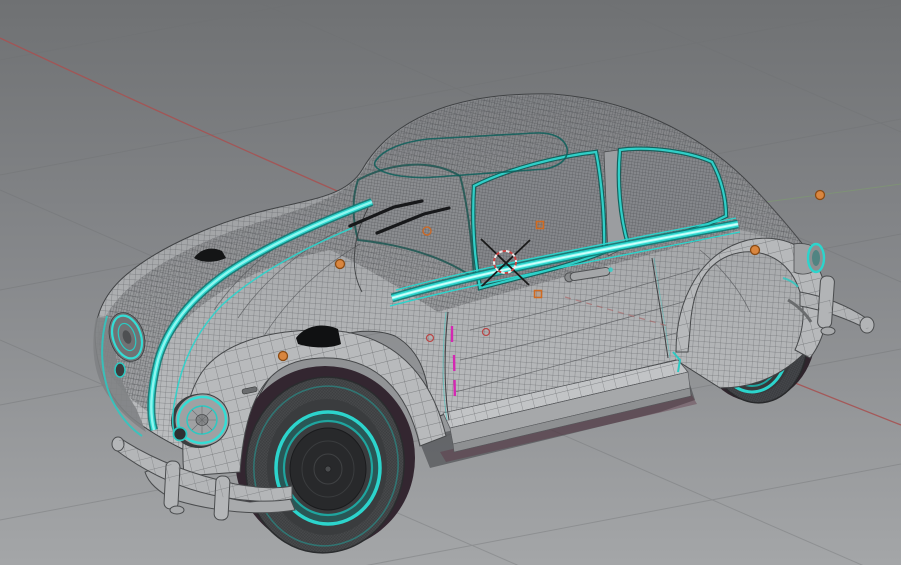 Image resolution: width=901 pixels, height=565 pixels. What do you see at coordinates (180, 434) in the screenshot?
I see `parking-light-near` at bounding box center [180, 434].